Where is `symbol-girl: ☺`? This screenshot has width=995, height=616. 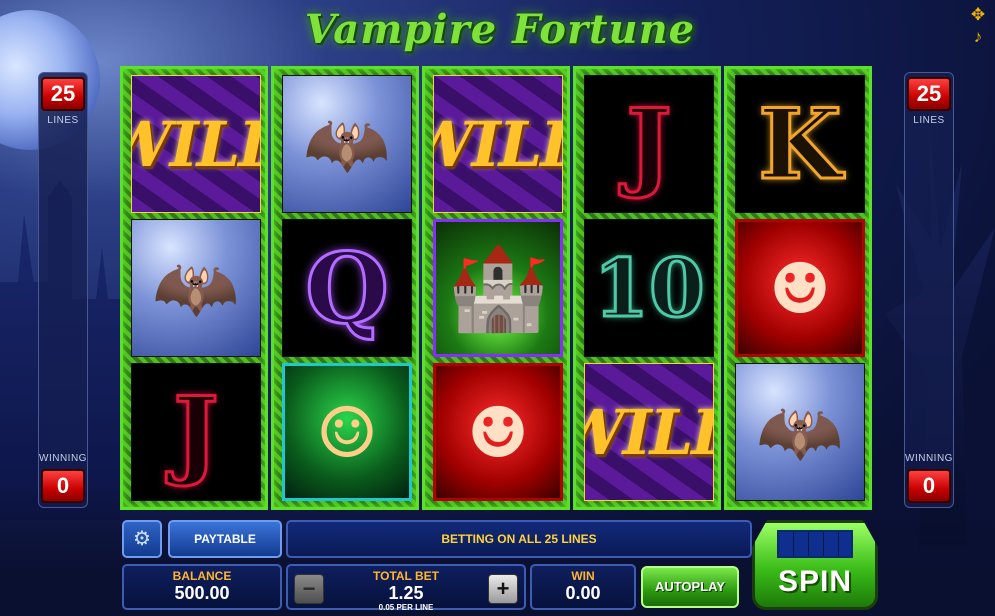 symbol-girl: ☺ is located at coordinates (347, 432).